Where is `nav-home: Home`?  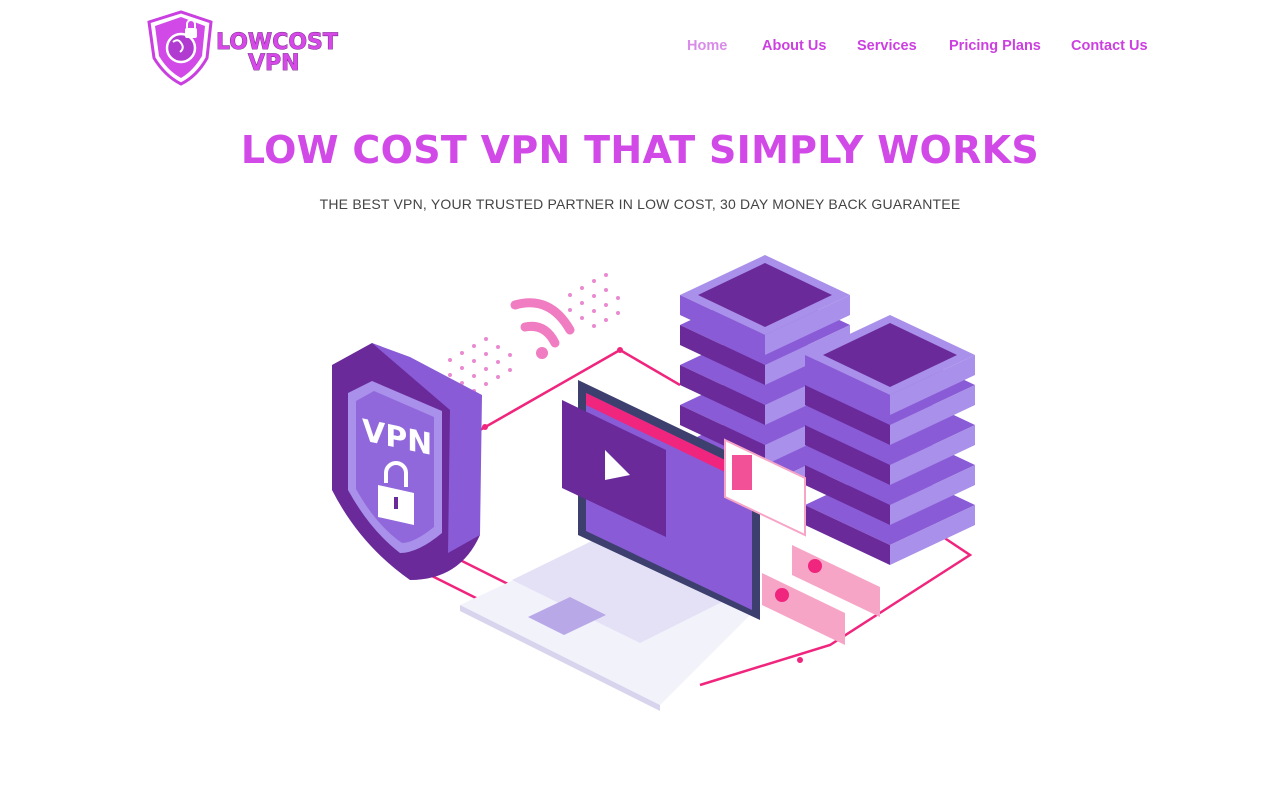
nav-home: Home is located at coordinates (707, 46).